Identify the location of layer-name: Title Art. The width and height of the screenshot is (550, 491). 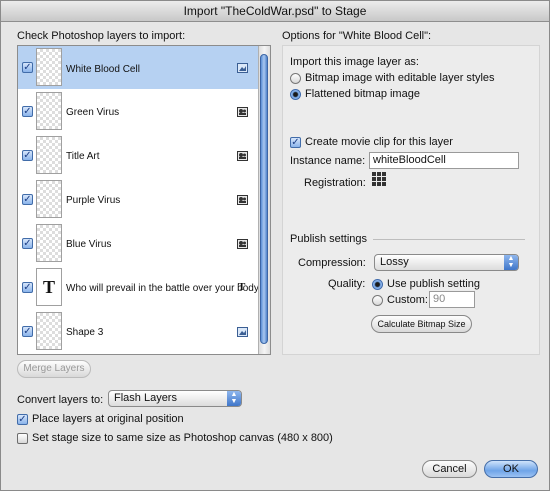
(83, 156).